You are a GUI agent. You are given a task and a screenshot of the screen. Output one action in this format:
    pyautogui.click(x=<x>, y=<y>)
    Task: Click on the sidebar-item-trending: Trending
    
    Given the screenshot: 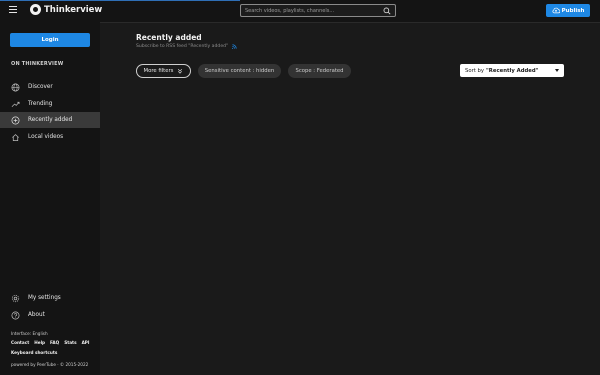 What is the action you would take?
    pyautogui.click(x=50, y=104)
    